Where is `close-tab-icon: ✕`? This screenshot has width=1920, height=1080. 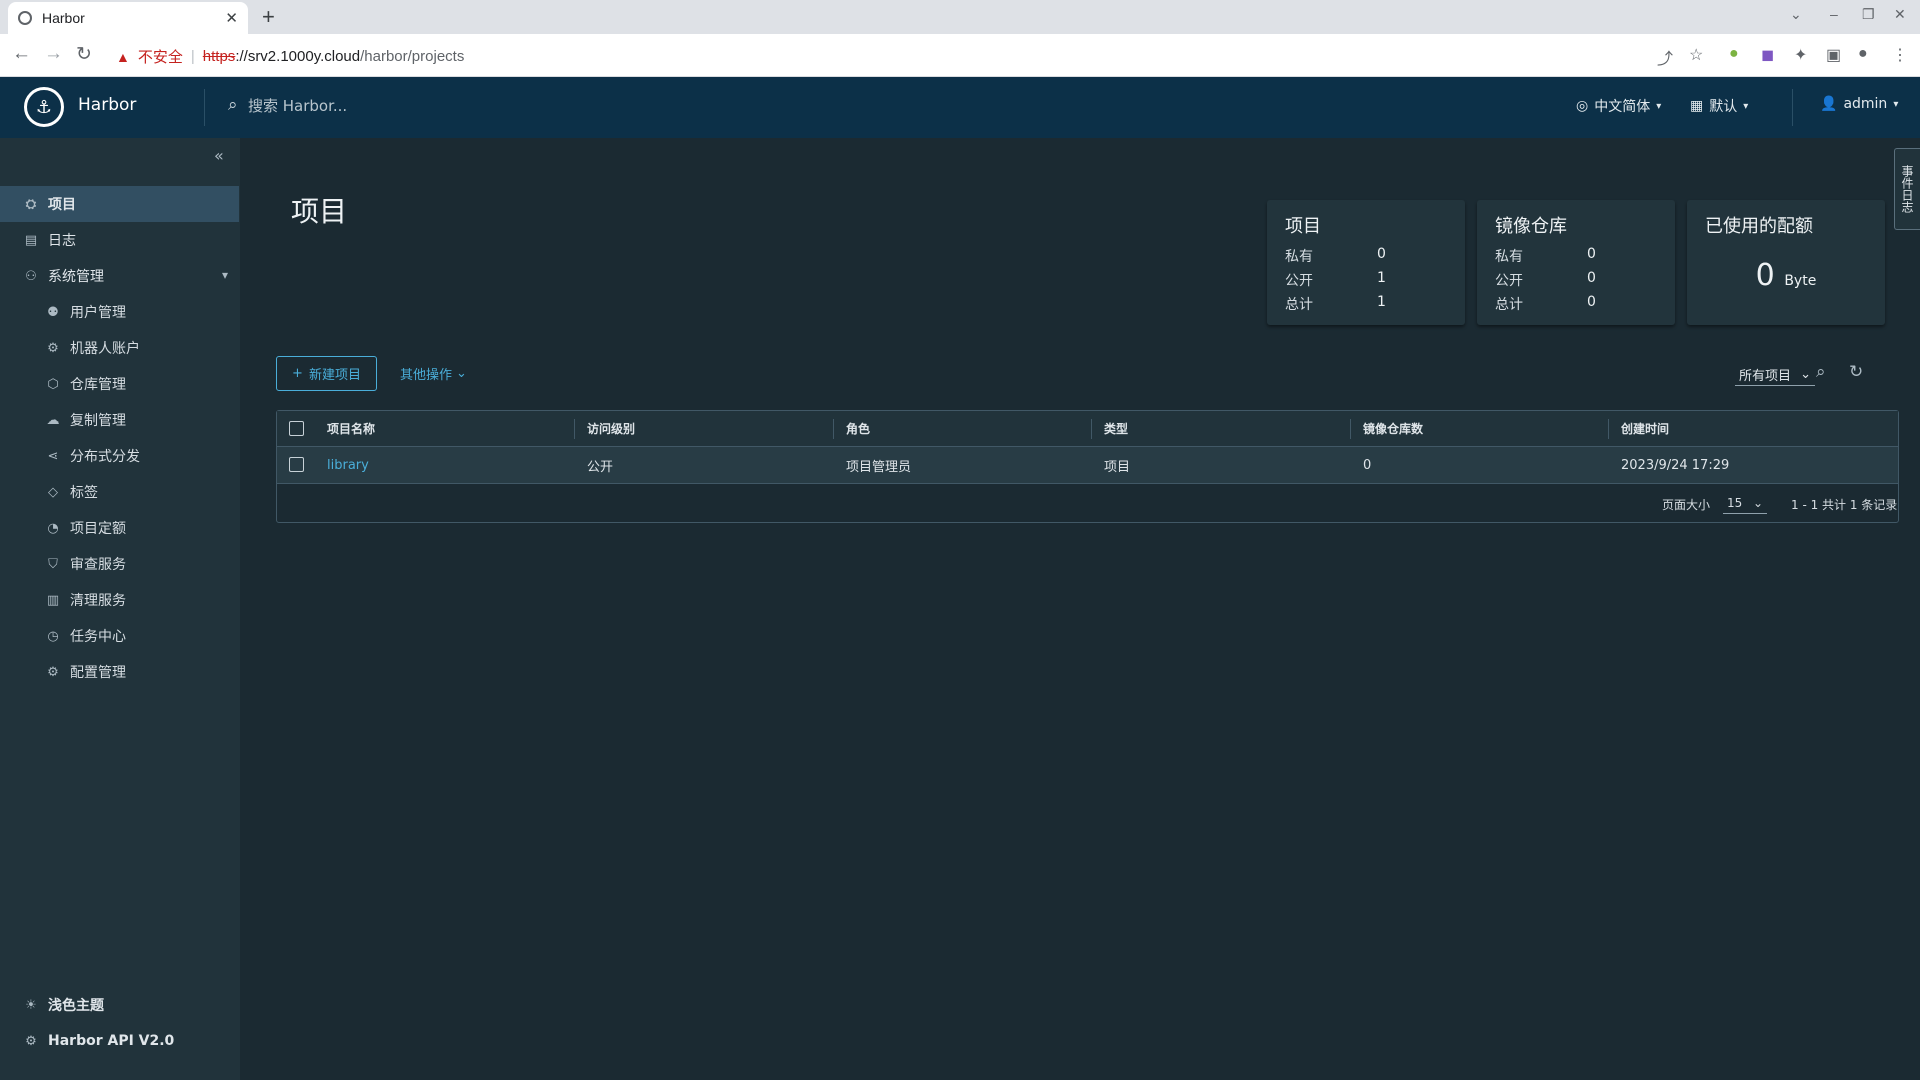
close-tab-icon: ✕ is located at coordinates (231, 18).